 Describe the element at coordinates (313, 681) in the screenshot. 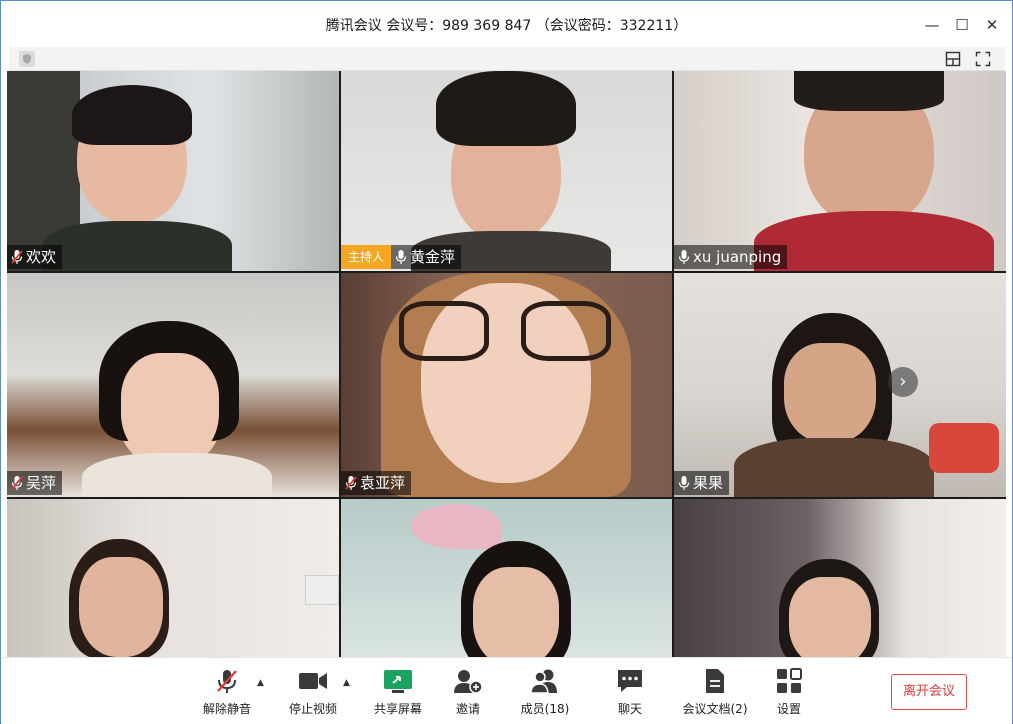

I see `video-camera-icon` at that location.